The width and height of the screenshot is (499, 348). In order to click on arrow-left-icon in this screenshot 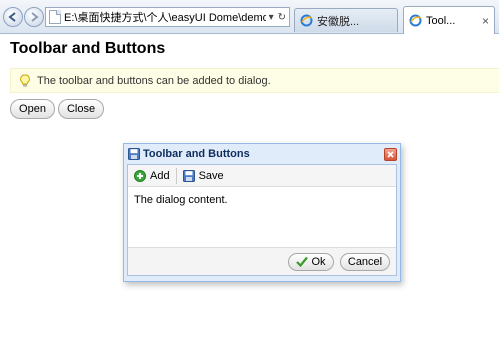, I will do `click(12, 17)`.